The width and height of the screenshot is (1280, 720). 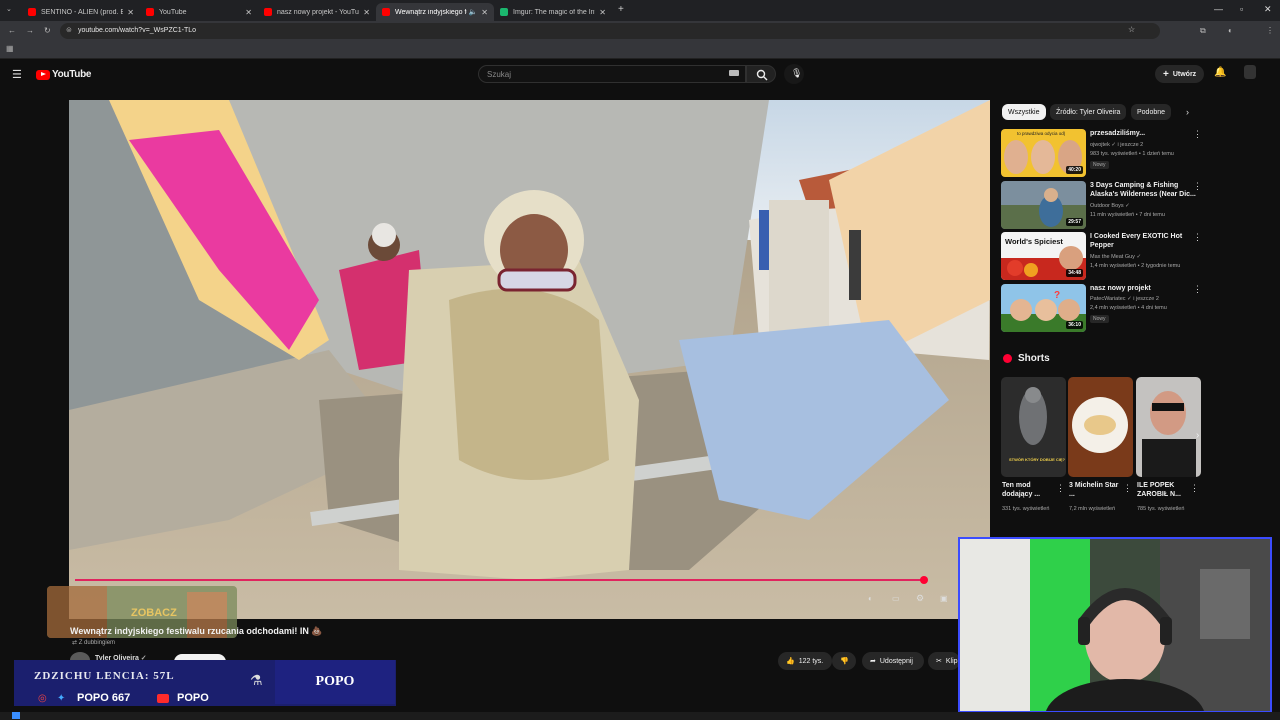 What do you see at coordinates (1270, 30) in the screenshot?
I see `browser-menu-icon: ⋮` at bounding box center [1270, 30].